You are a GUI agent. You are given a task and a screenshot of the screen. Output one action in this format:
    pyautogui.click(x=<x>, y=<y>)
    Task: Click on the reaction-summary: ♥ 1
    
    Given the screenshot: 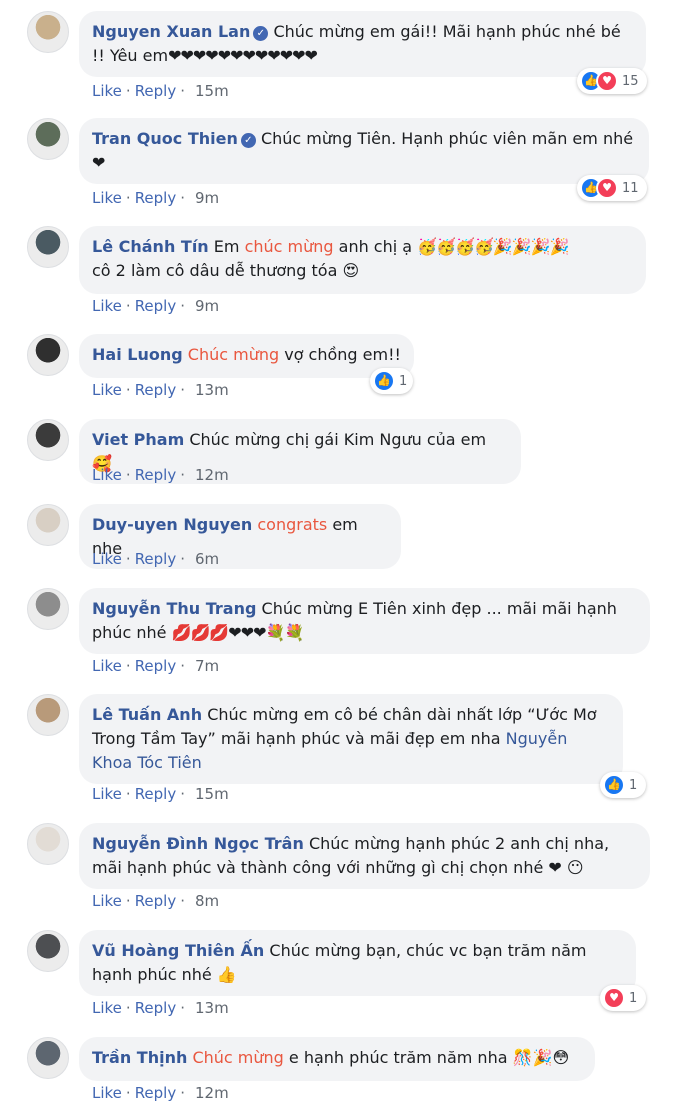 What is the action you would take?
    pyautogui.click(x=623, y=998)
    